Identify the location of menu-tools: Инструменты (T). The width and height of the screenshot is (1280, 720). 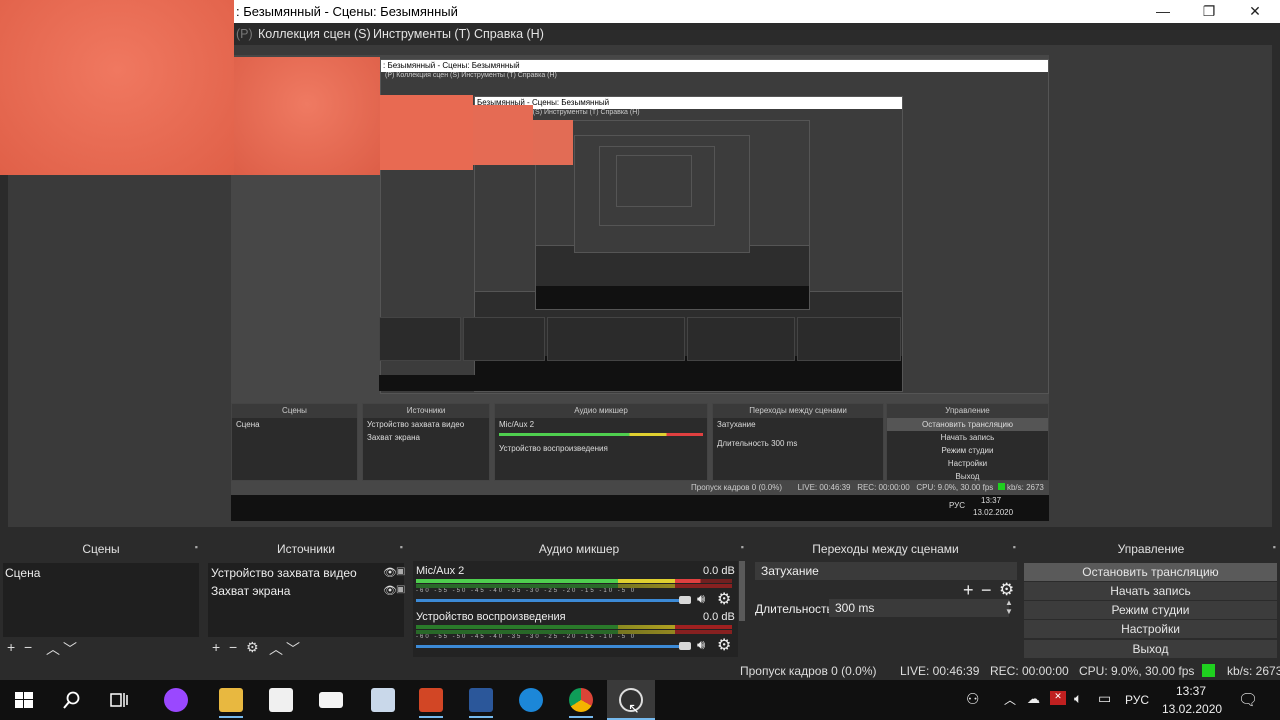
(421, 34).